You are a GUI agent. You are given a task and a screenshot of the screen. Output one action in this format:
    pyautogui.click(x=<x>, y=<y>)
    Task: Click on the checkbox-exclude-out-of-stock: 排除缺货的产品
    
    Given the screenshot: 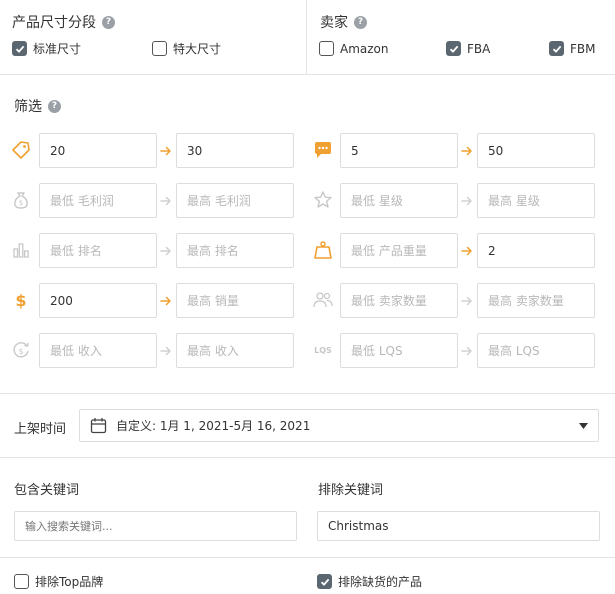 What is the action you would take?
    pyautogui.click(x=369, y=581)
    